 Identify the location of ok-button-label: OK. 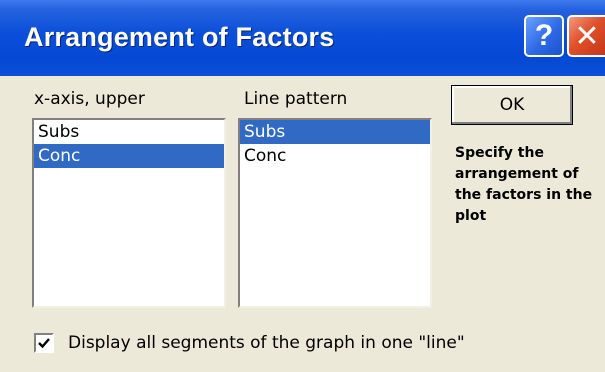
(512, 105).